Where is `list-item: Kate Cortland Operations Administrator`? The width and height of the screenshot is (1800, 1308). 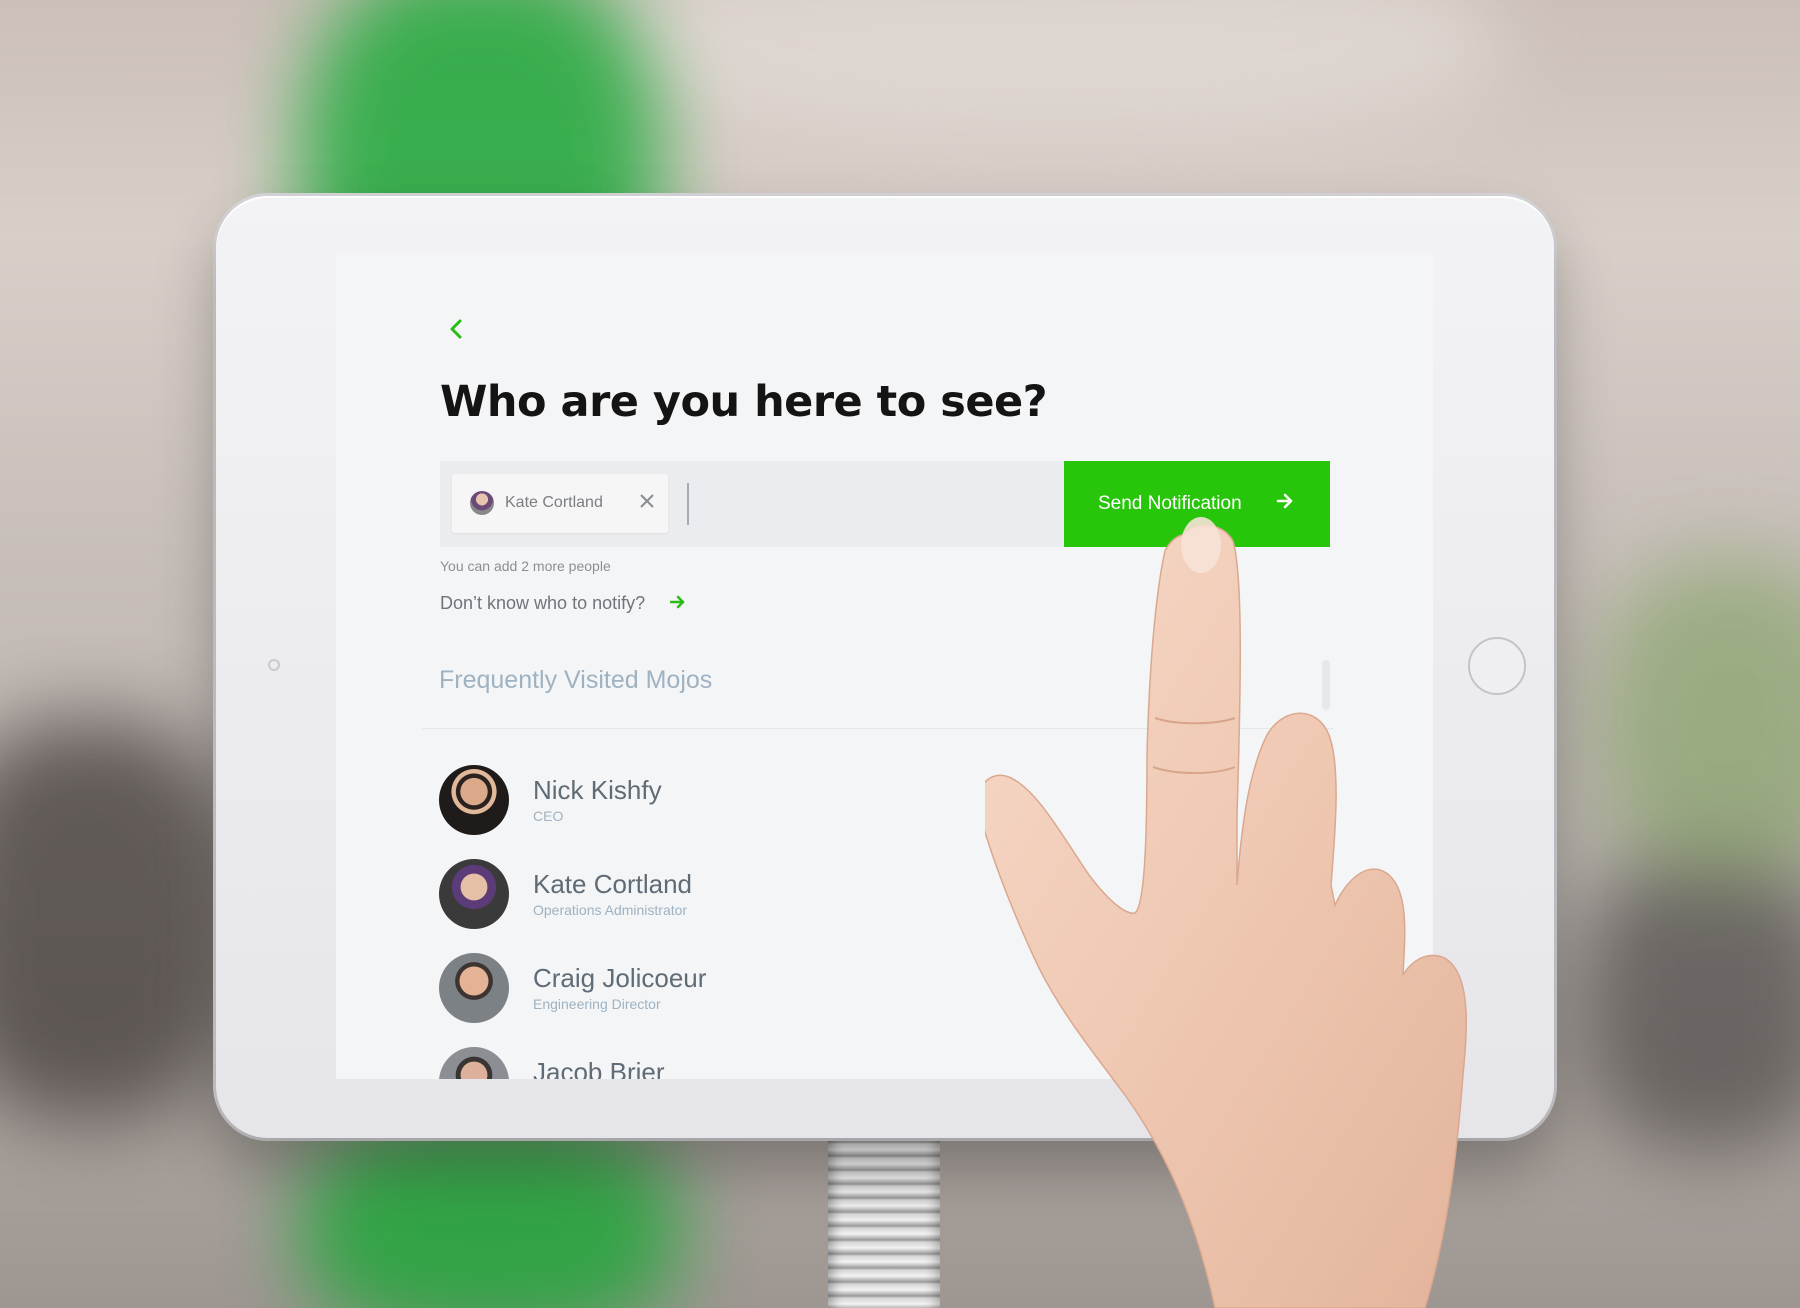 list-item: Kate Cortland Operations Administrator is located at coordinates (739, 894).